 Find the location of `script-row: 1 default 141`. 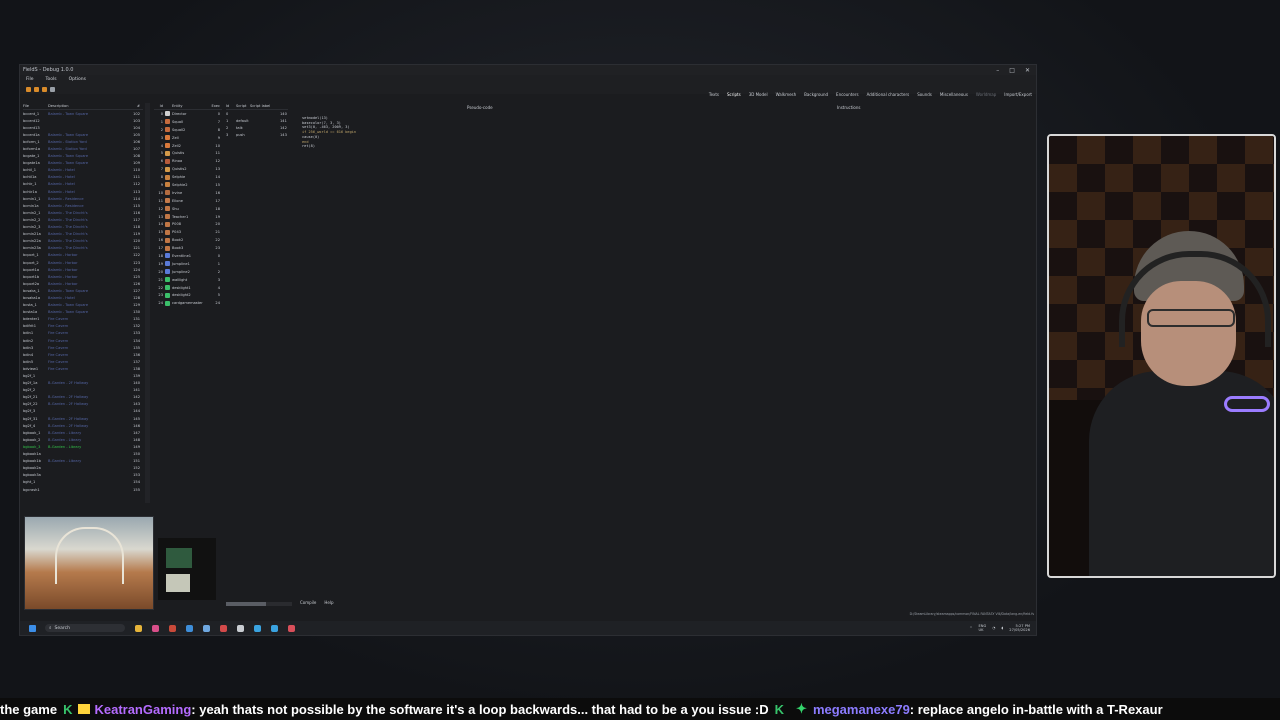

script-row: 1 default 141 is located at coordinates (257, 120).